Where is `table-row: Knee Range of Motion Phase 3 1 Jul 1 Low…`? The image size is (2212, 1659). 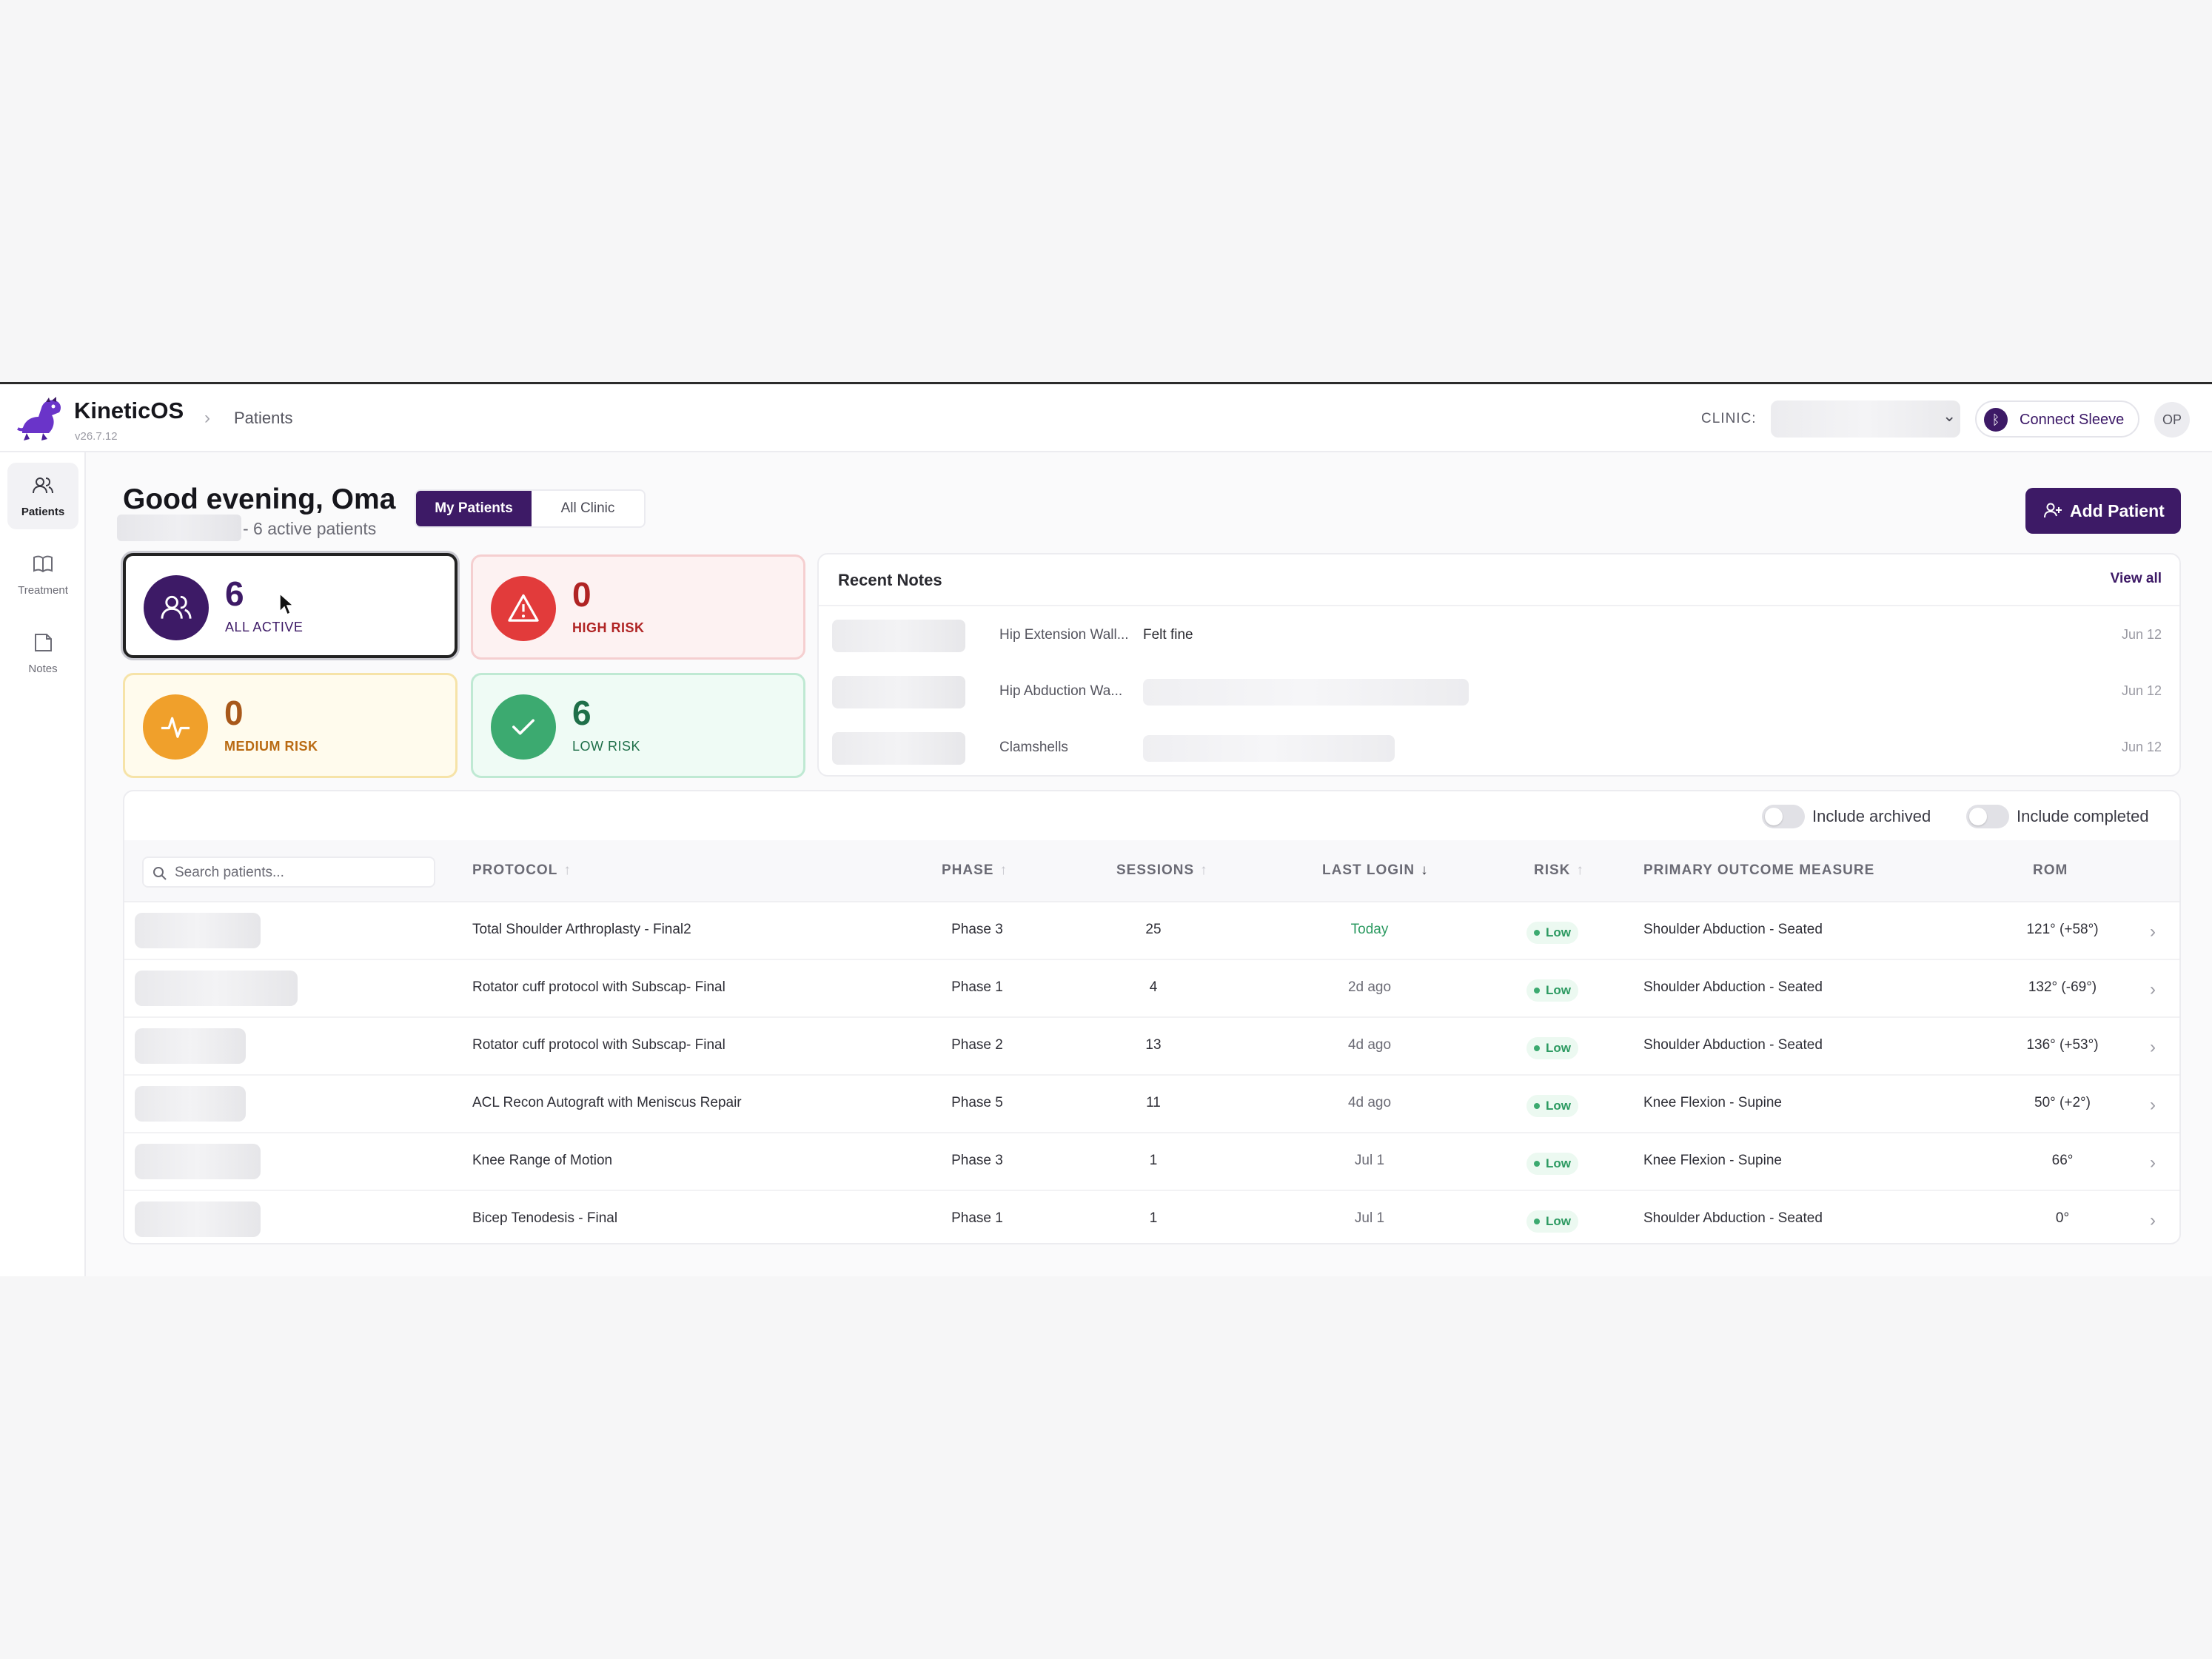
table-row: Knee Range of Motion Phase 3 1 Jul 1 Low… is located at coordinates (1151, 1162).